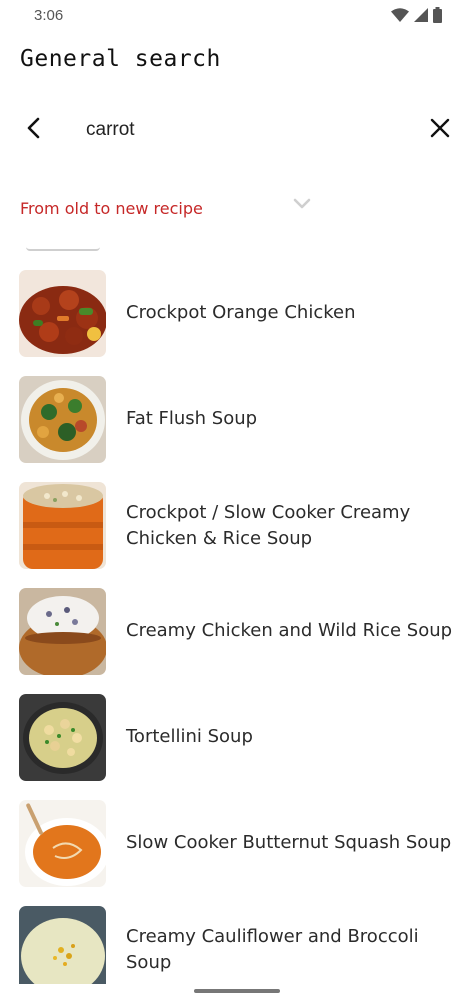  I want to click on recipe-name: Slow Cooker Butternut Squash Soup, so click(289, 842).